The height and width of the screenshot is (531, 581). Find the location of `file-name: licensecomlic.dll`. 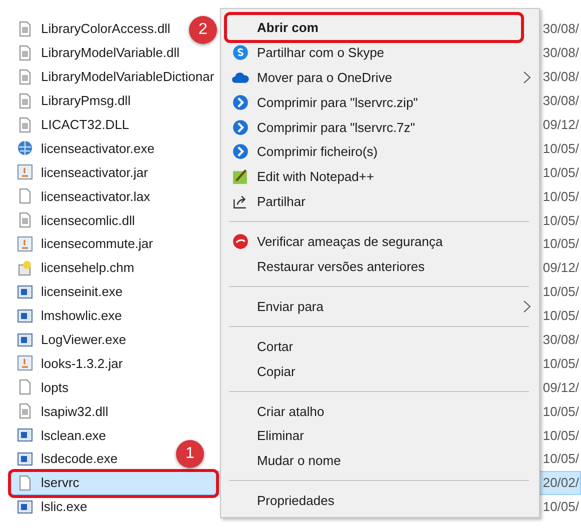

file-name: licensecomlic.dll is located at coordinates (88, 220).